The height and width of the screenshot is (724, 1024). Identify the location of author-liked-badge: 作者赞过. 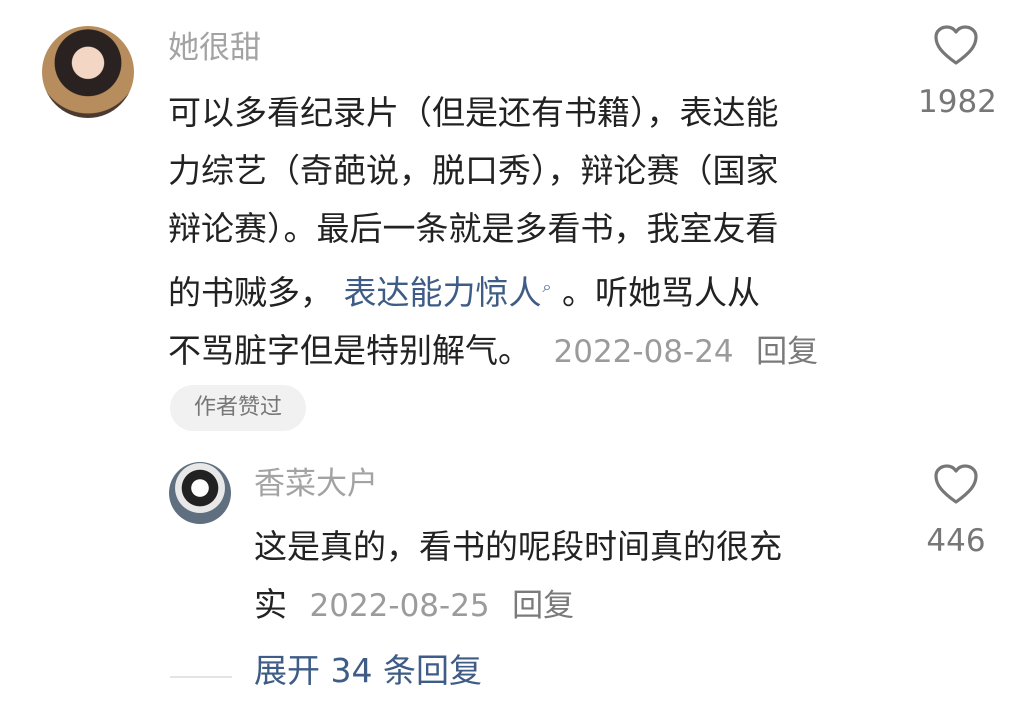
(238, 408).